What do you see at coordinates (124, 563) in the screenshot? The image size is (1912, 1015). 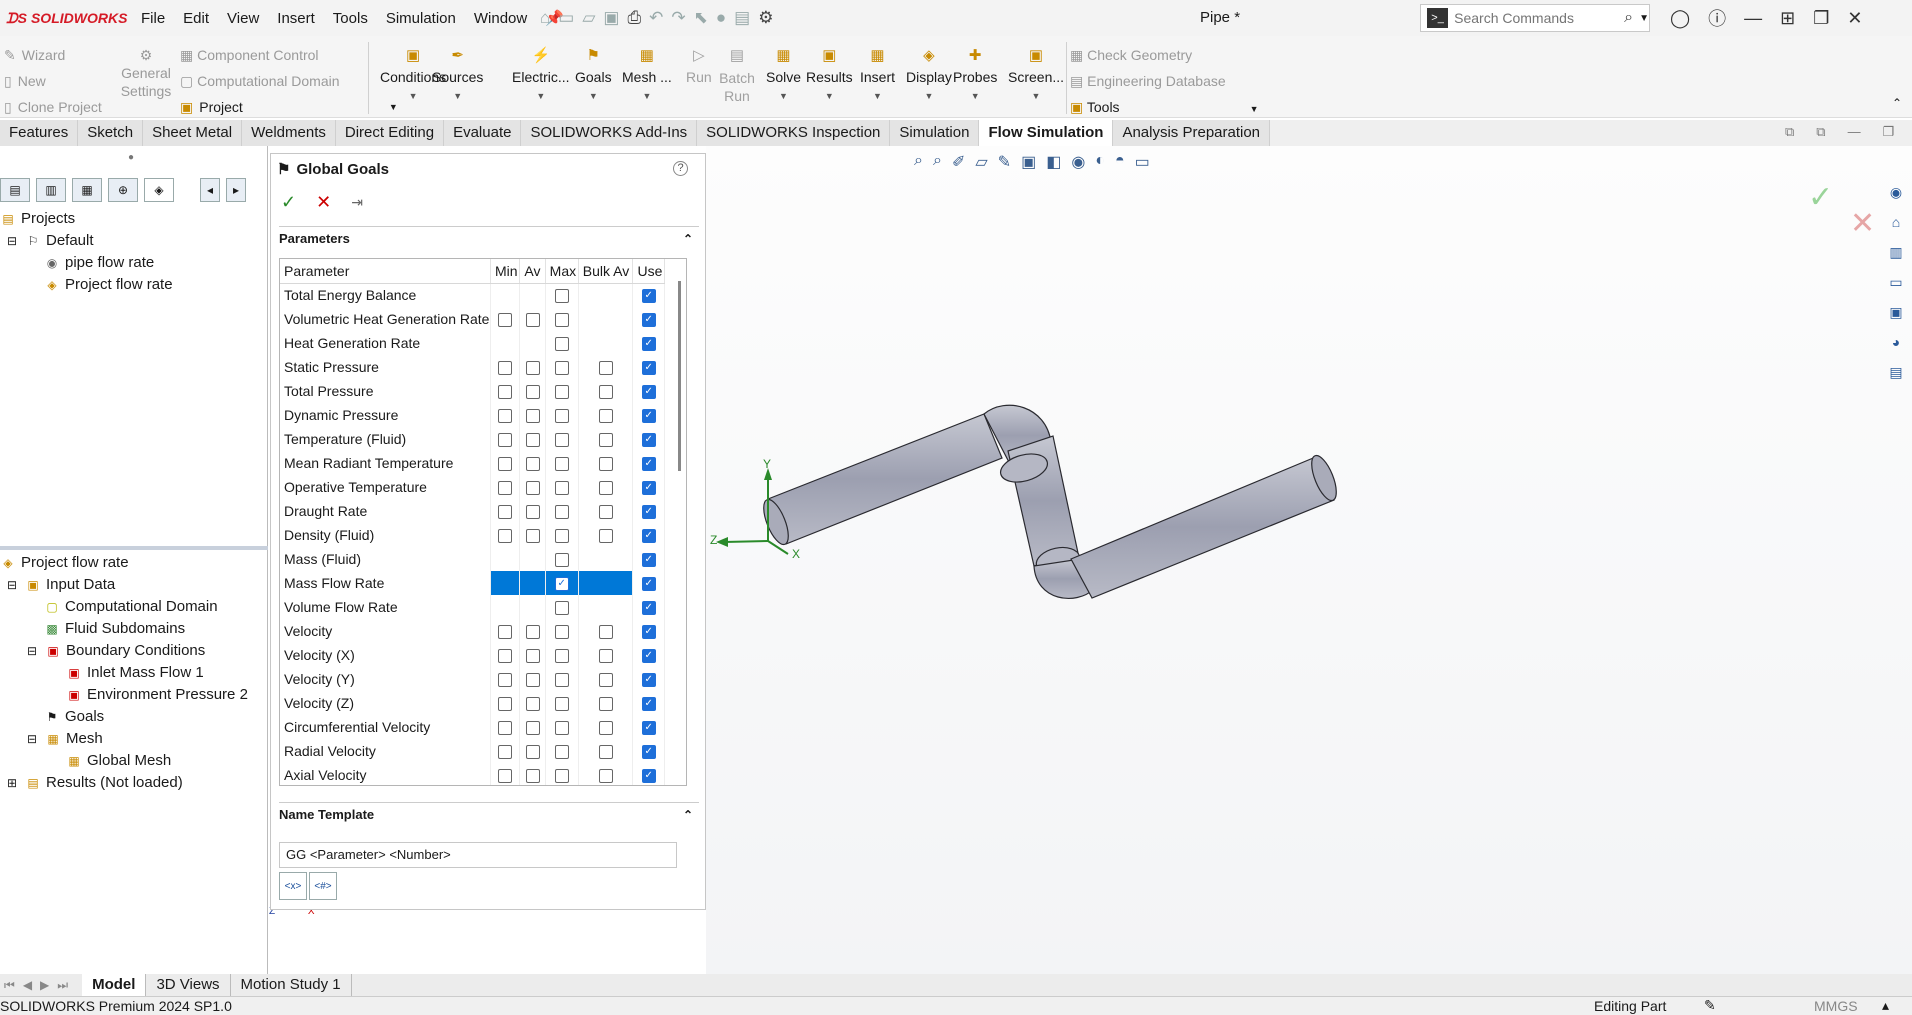 I see `tree-item-project: ◈ Project flow rate` at bounding box center [124, 563].